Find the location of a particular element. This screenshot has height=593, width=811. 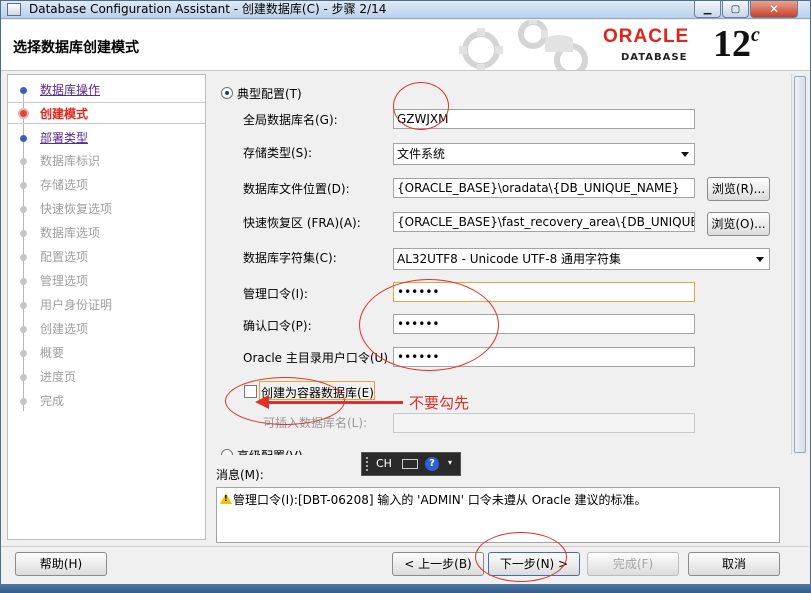

typical-config-label: 典型配置(T) is located at coordinates (269, 94).